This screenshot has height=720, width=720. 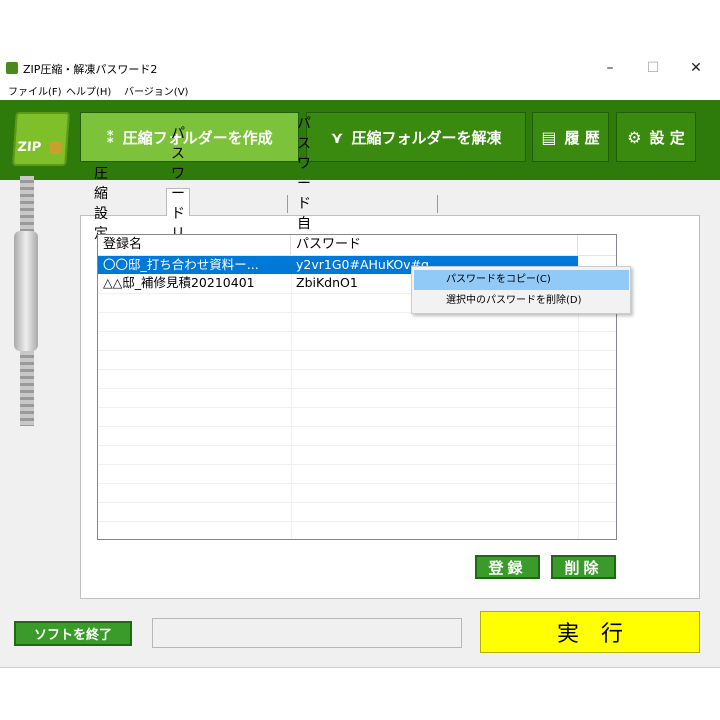 I want to click on minimize-button: –, so click(x=610, y=68).